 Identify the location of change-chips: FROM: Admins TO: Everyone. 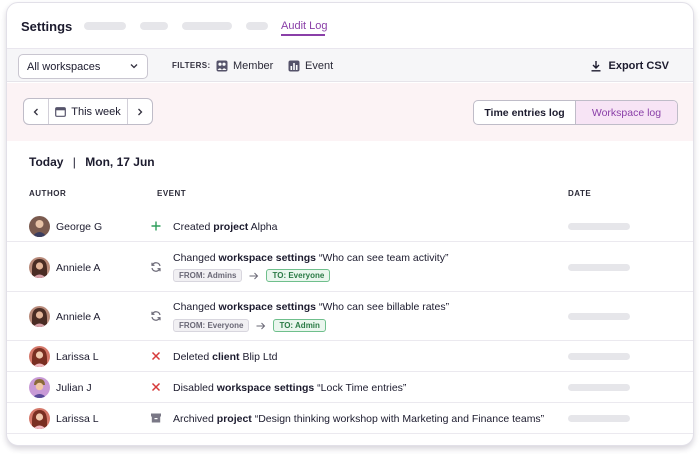
(252, 275).